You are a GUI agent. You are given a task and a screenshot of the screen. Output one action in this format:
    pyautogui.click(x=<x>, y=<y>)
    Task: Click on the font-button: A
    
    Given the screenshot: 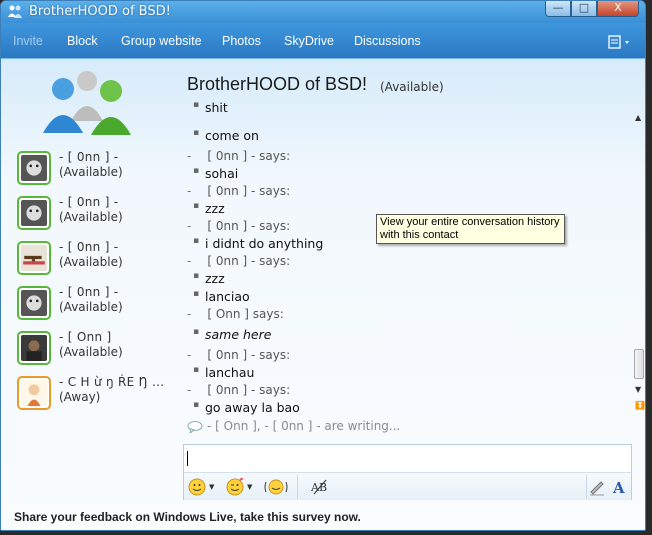 What is the action you would take?
    pyautogui.click(x=620, y=487)
    